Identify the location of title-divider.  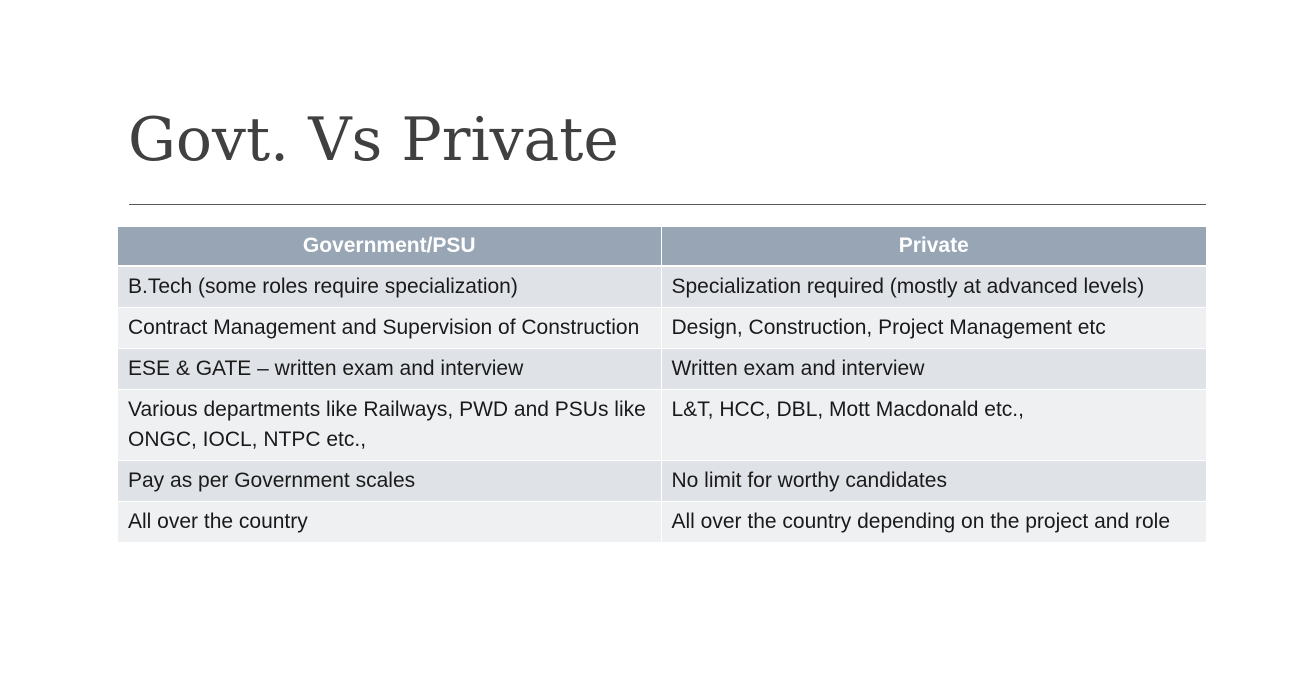
(667, 204).